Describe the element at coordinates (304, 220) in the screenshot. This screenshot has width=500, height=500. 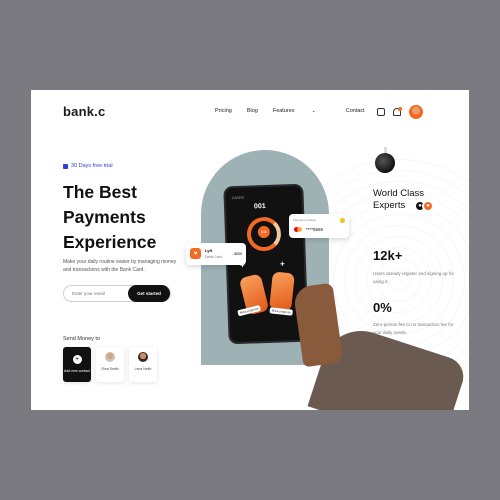
I see `payment-method-title: Payment method` at that location.